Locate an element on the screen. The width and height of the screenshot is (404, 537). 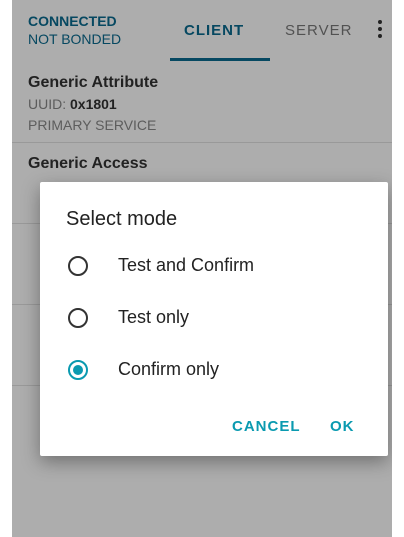
option-label: Test and Confirm is located at coordinates (186, 265).